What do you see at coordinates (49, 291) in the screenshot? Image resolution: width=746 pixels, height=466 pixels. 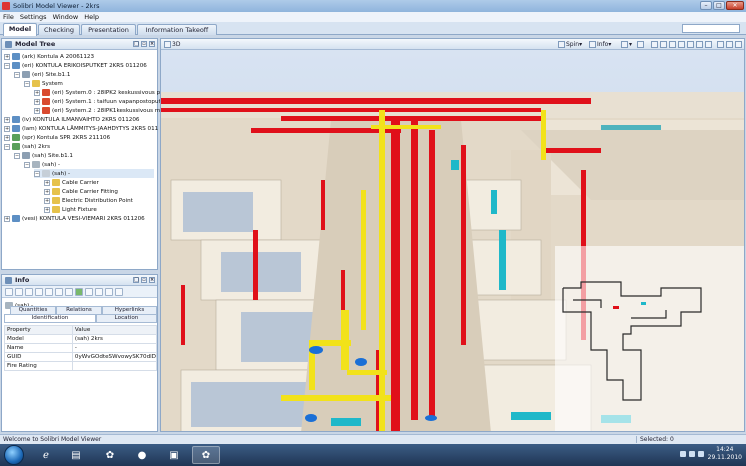 I see `filter-icon` at bounding box center [49, 291].